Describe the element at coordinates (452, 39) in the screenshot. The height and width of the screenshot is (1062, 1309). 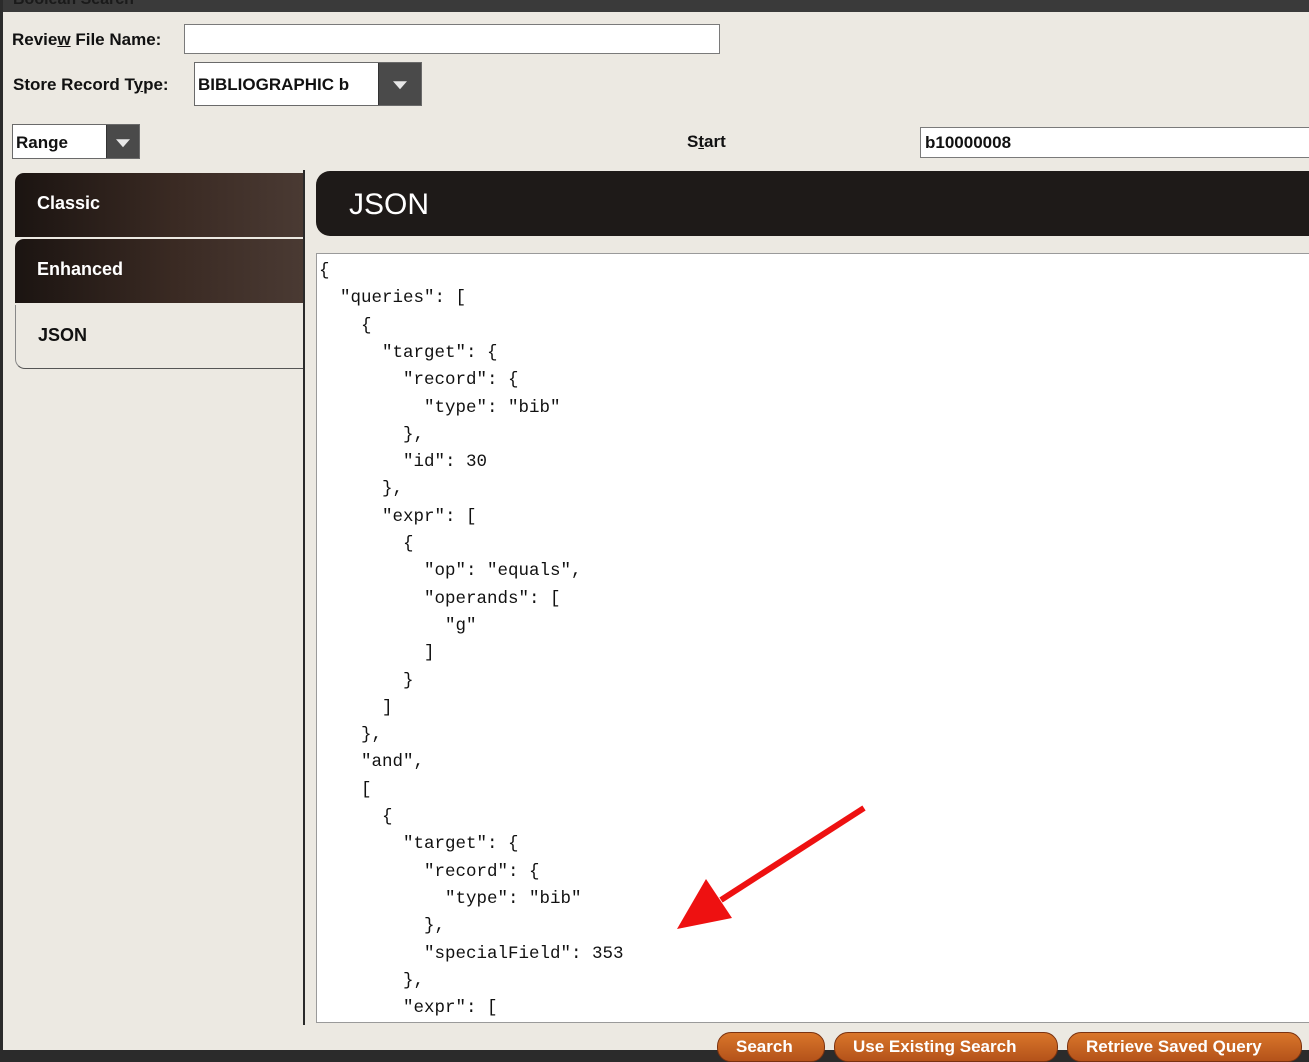
I see `review-file-name-input` at that location.